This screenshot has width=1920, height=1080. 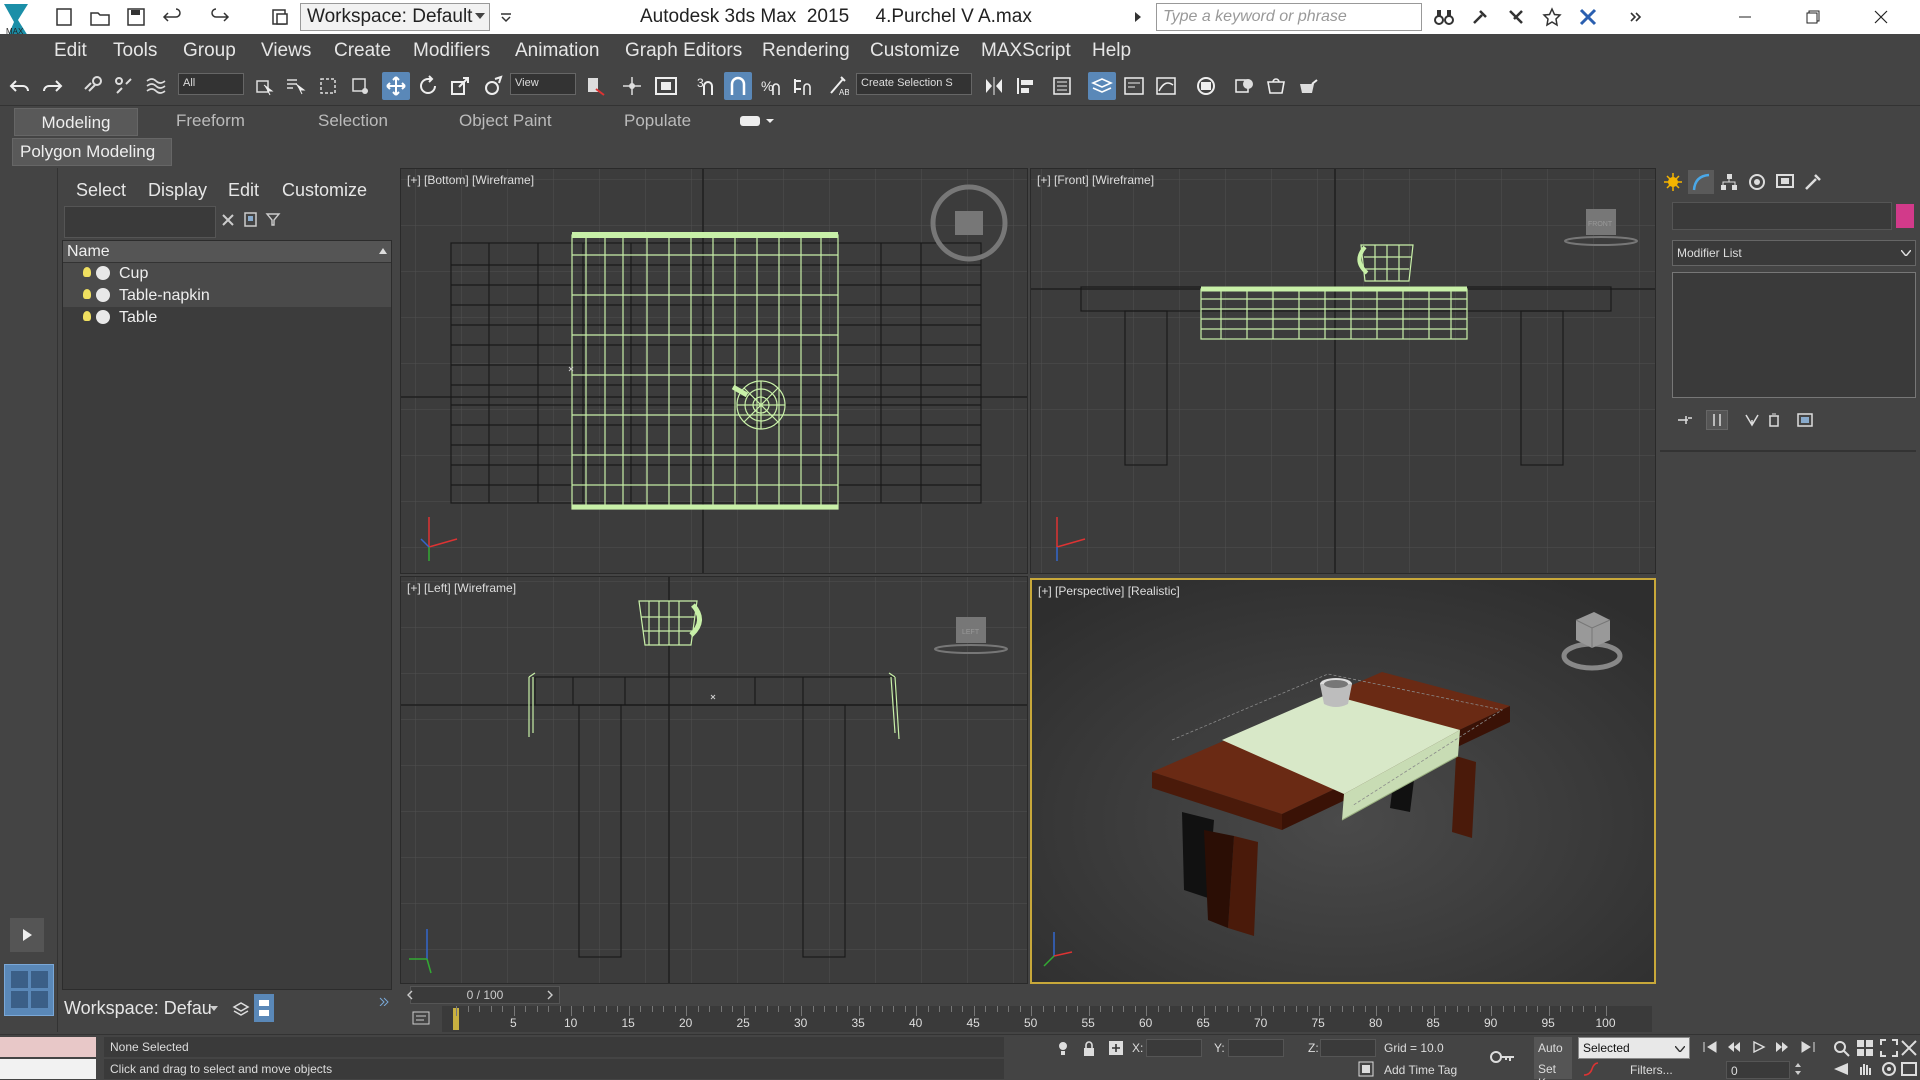 I want to click on select-and-scale-icon, so click(x=460, y=86).